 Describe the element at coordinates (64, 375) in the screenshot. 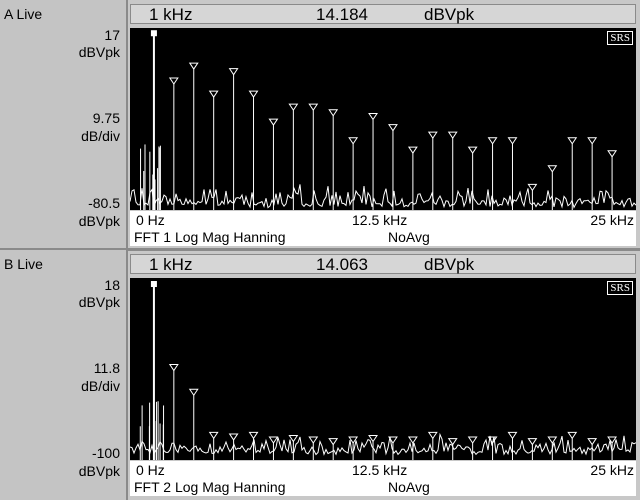

I see `y-axis-panel-b: B Live 18 dBVpk 11.8 dB/div -100 dBVpk` at that location.